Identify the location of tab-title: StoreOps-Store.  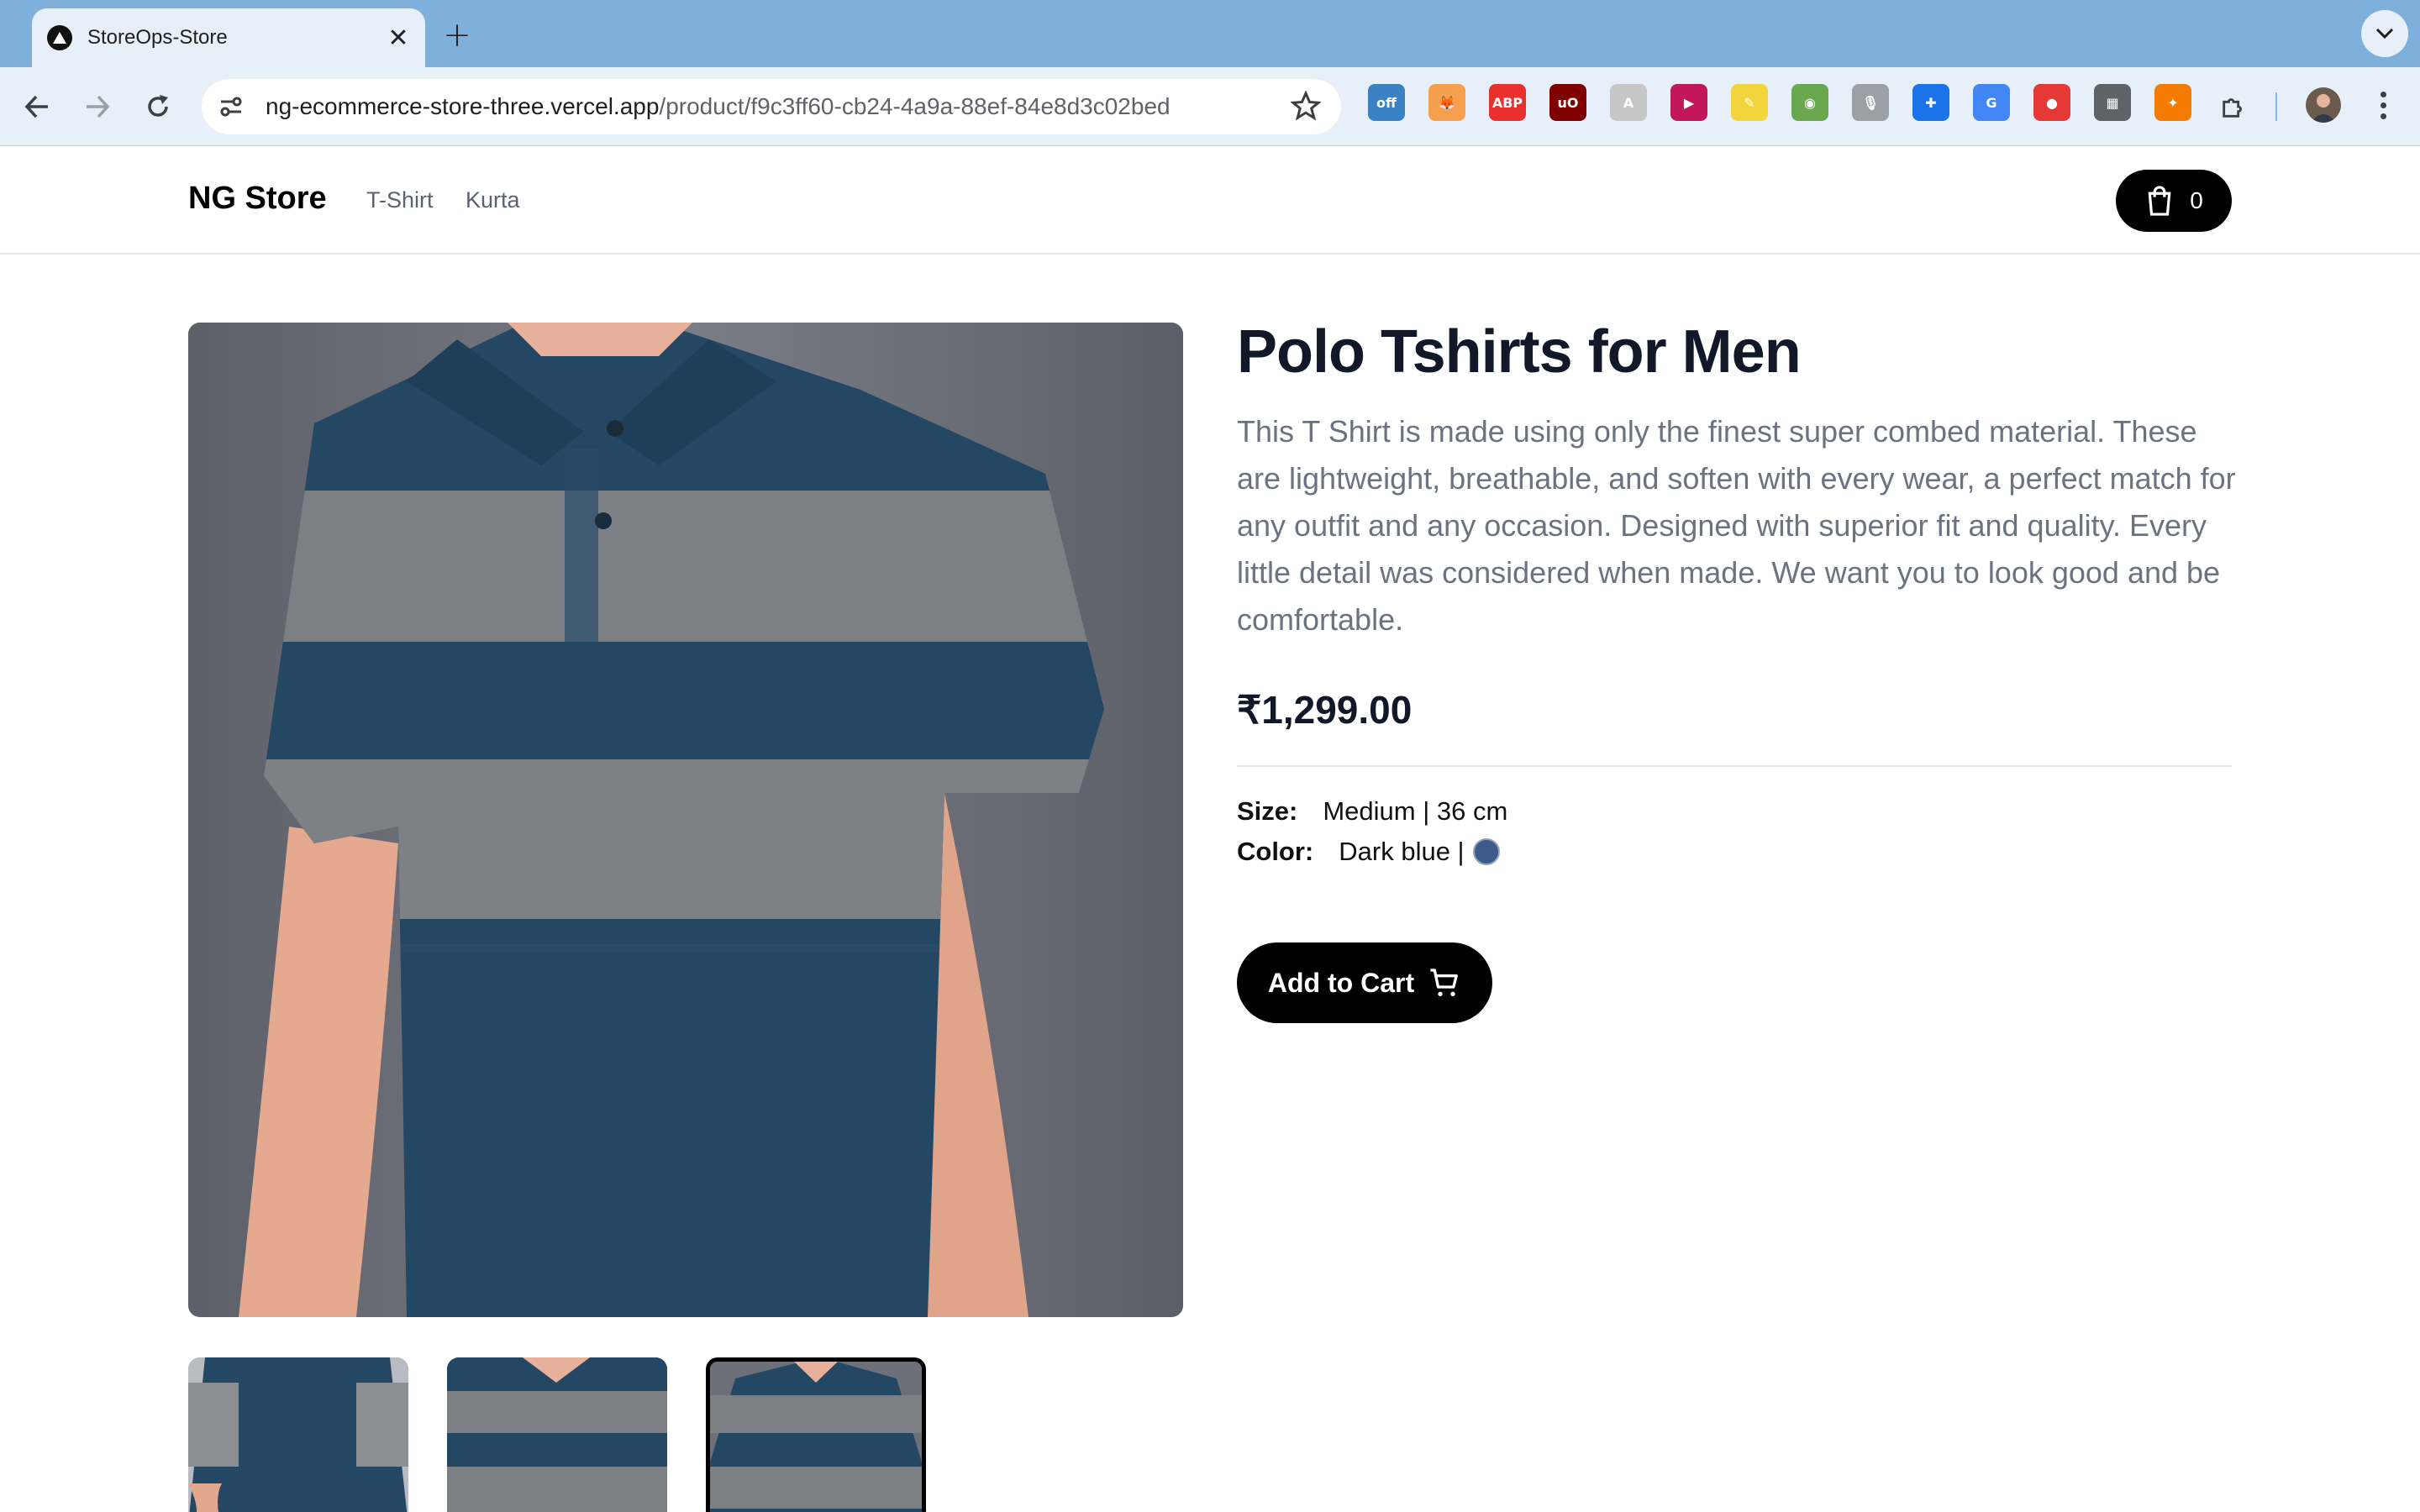
(157, 37).